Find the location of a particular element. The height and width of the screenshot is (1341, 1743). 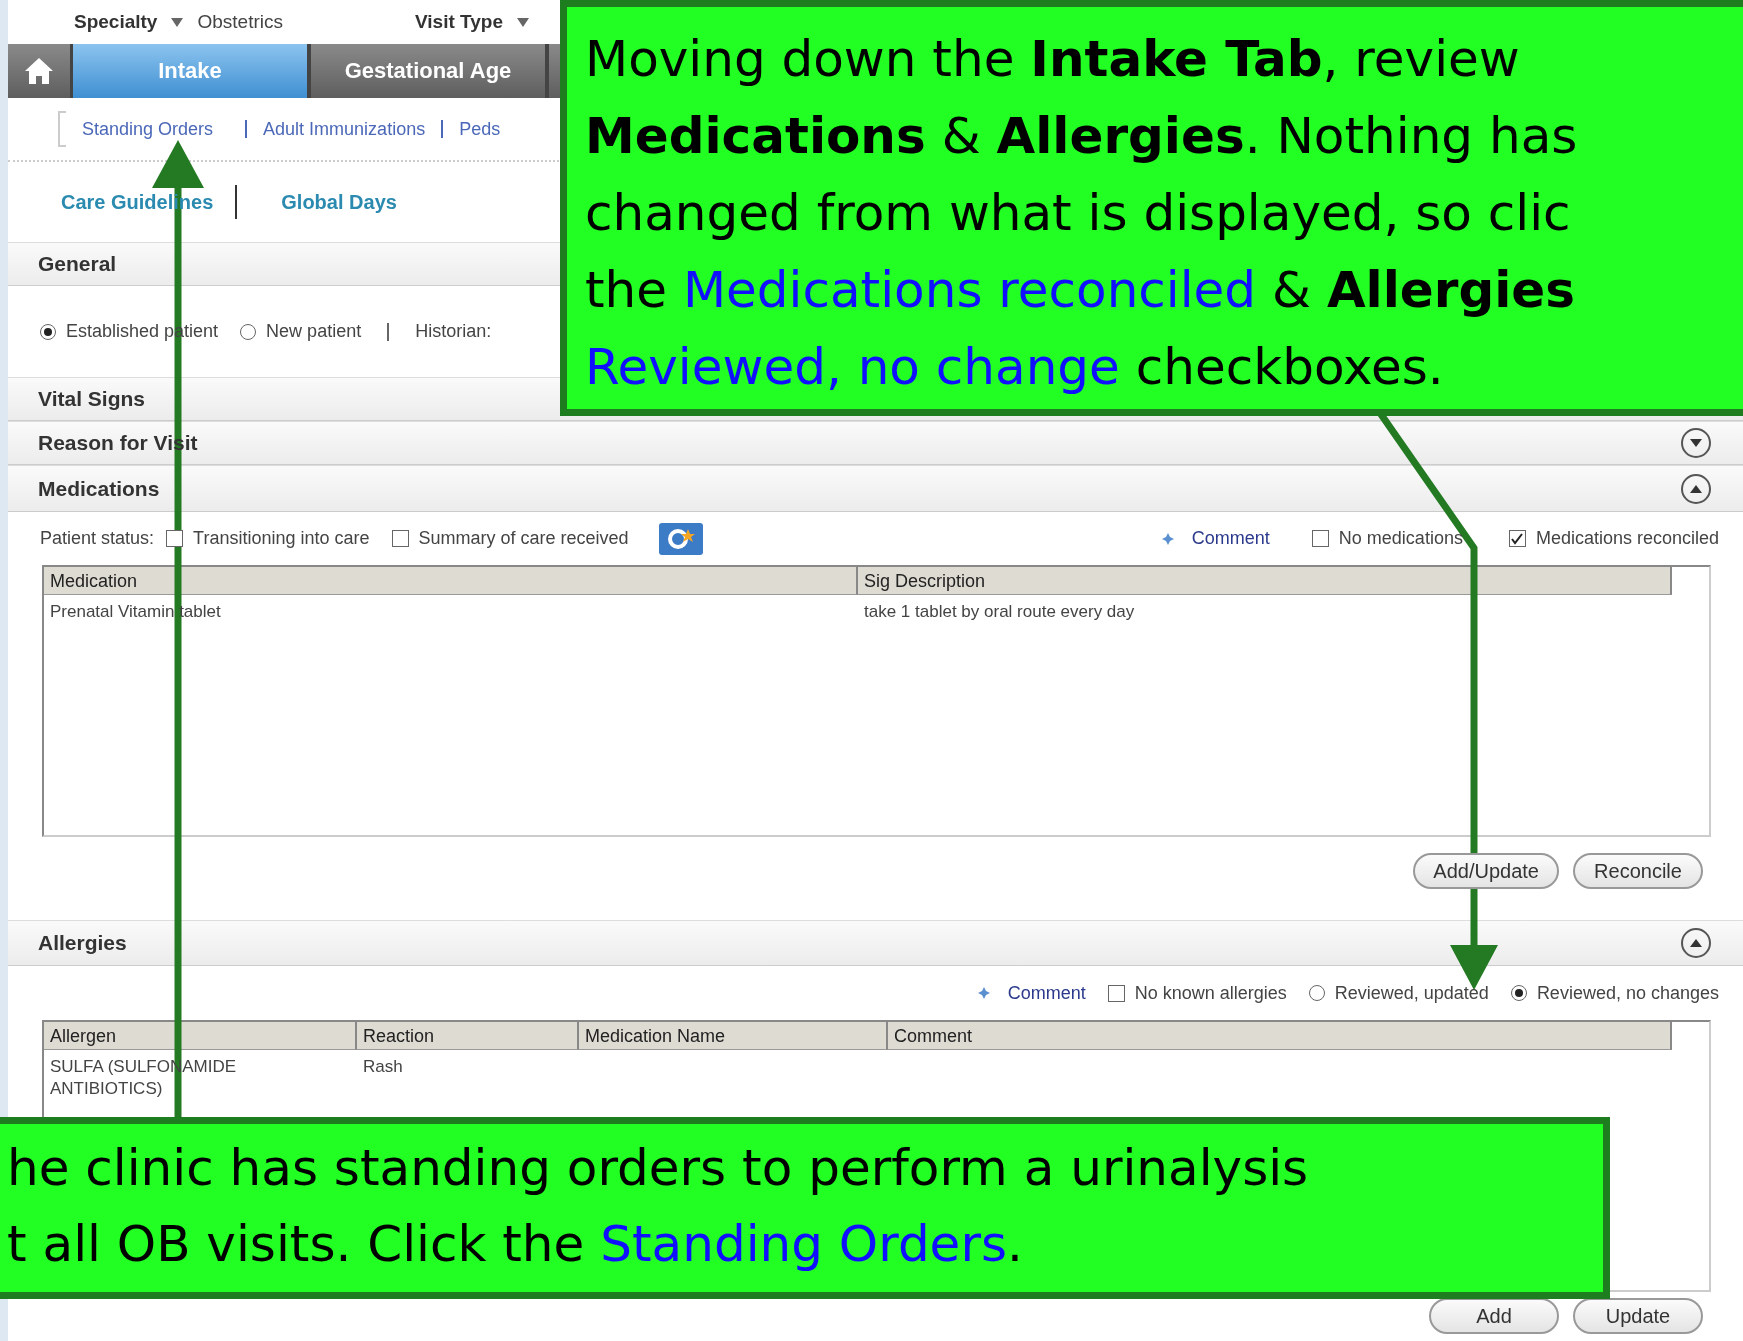

checkbox-label: No known allergies is located at coordinates (1210, 993).